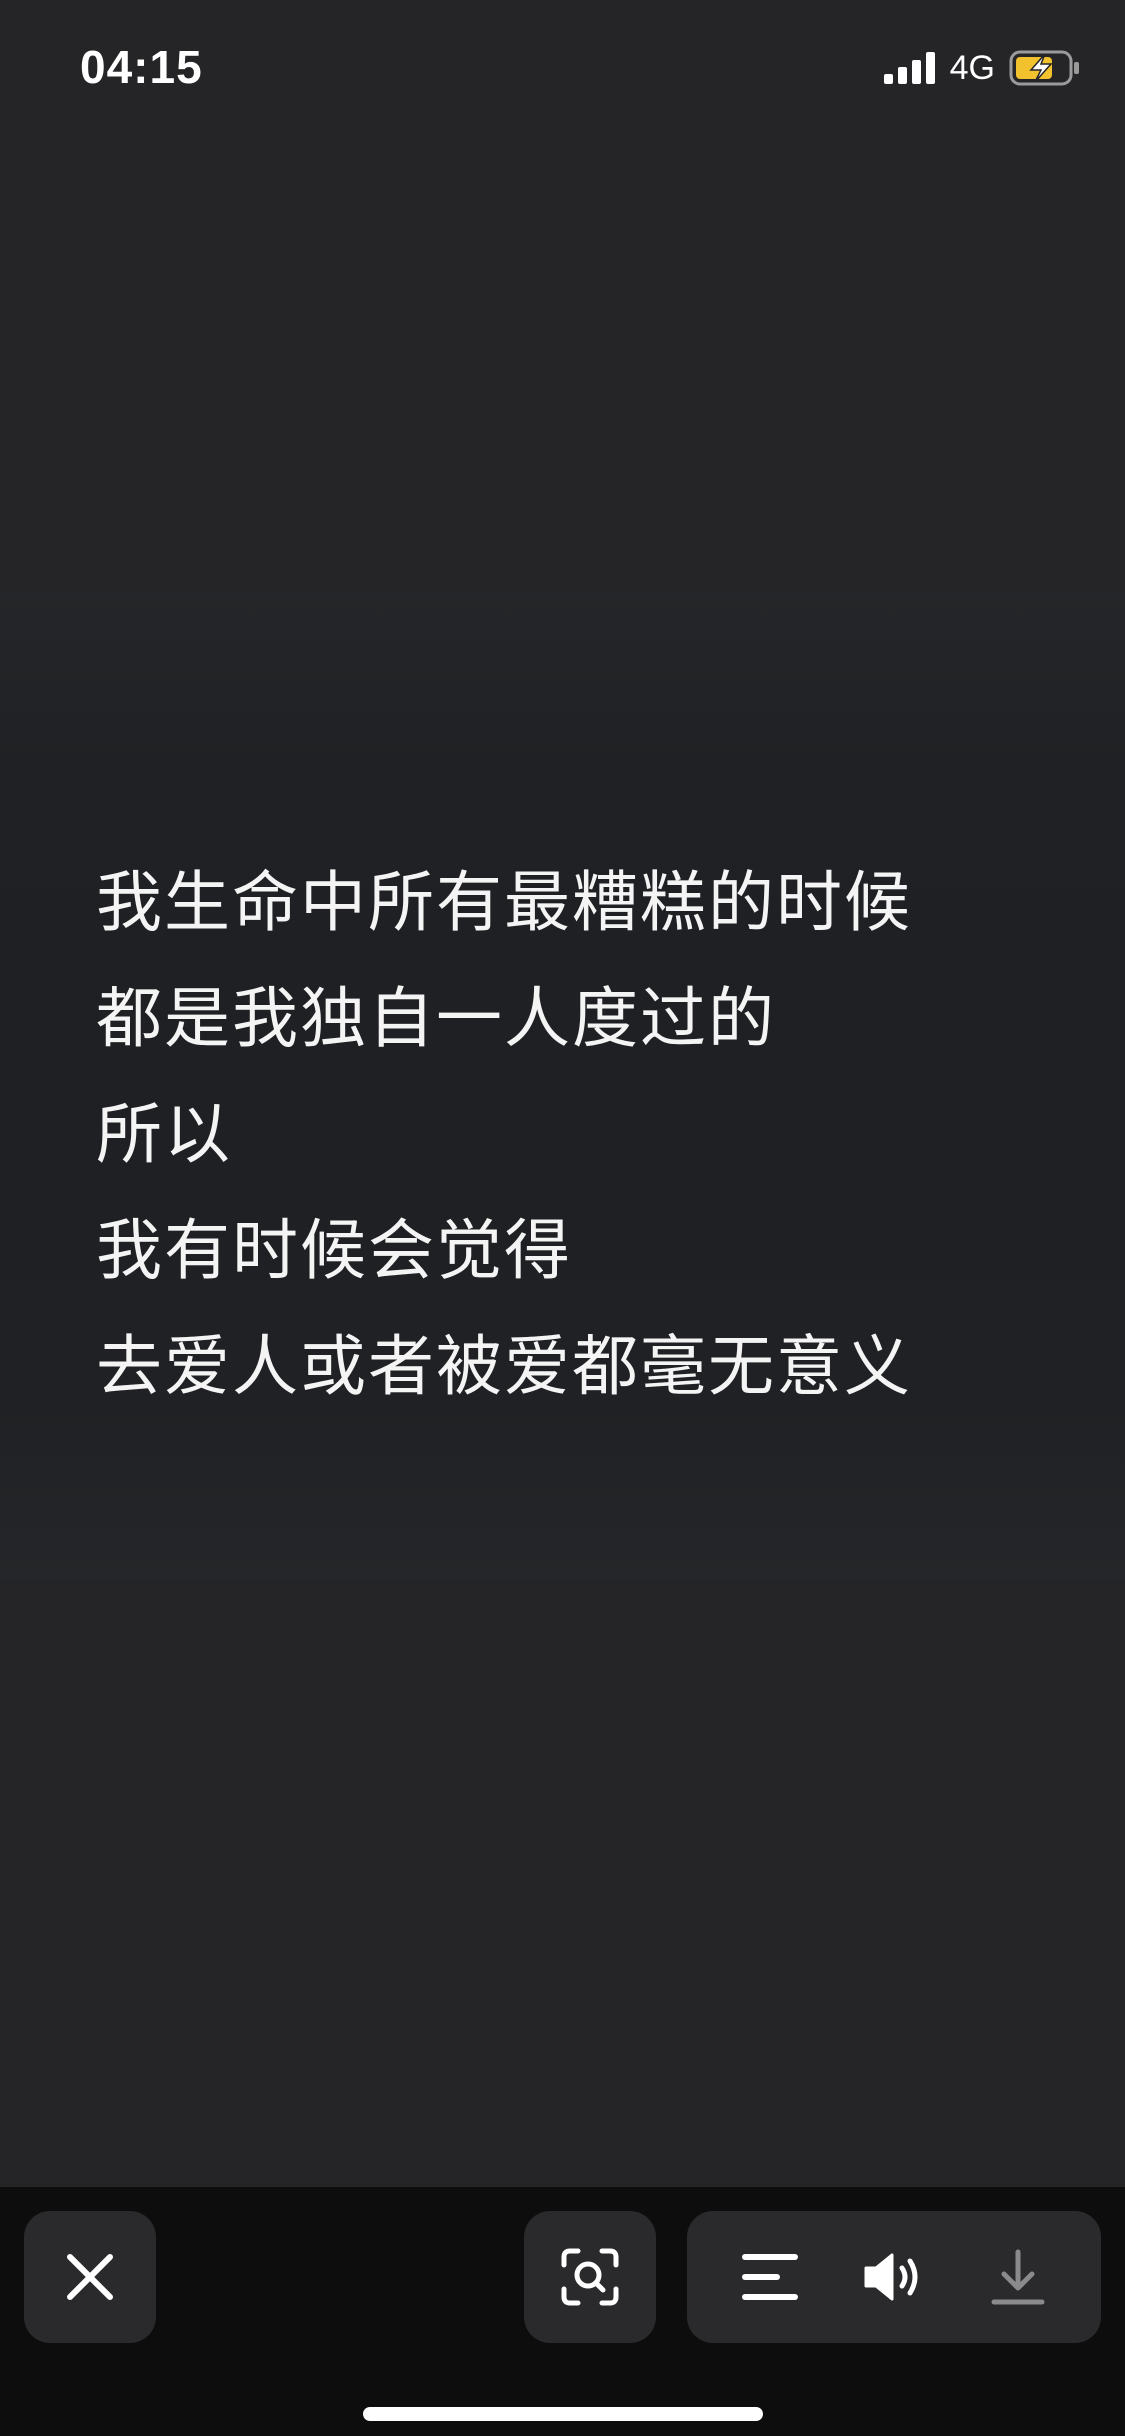  What do you see at coordinates (562, 70) in the screenshot?
I see `status-bar: 04:15 4G` at bounding box center [562, 70].